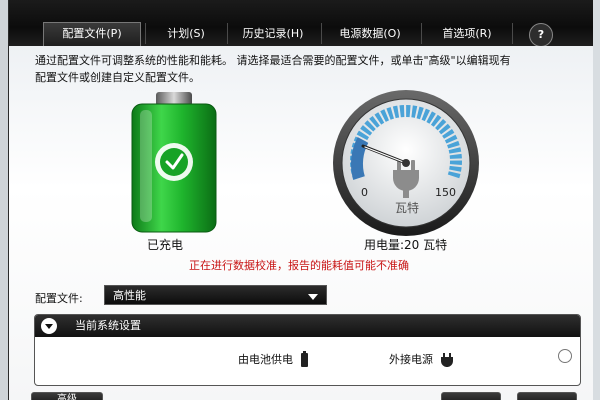 The width and height of the screenshot is (600, 400). I want to click on power-gauge: 0 150 瓦特, so click(406, 163).